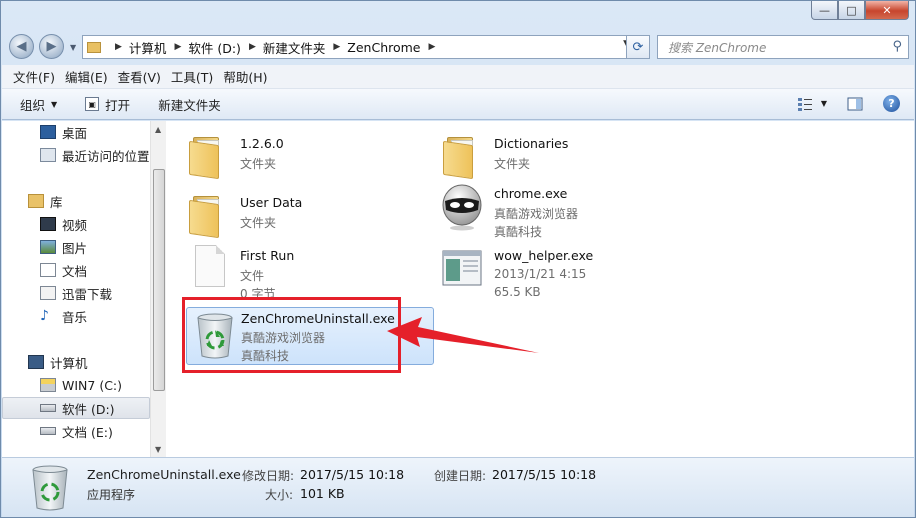 This screenshot has width=916, height=518. I want to click on breadcrumb-drive-d: 软件 (D:) ▶, so click(225, 47).